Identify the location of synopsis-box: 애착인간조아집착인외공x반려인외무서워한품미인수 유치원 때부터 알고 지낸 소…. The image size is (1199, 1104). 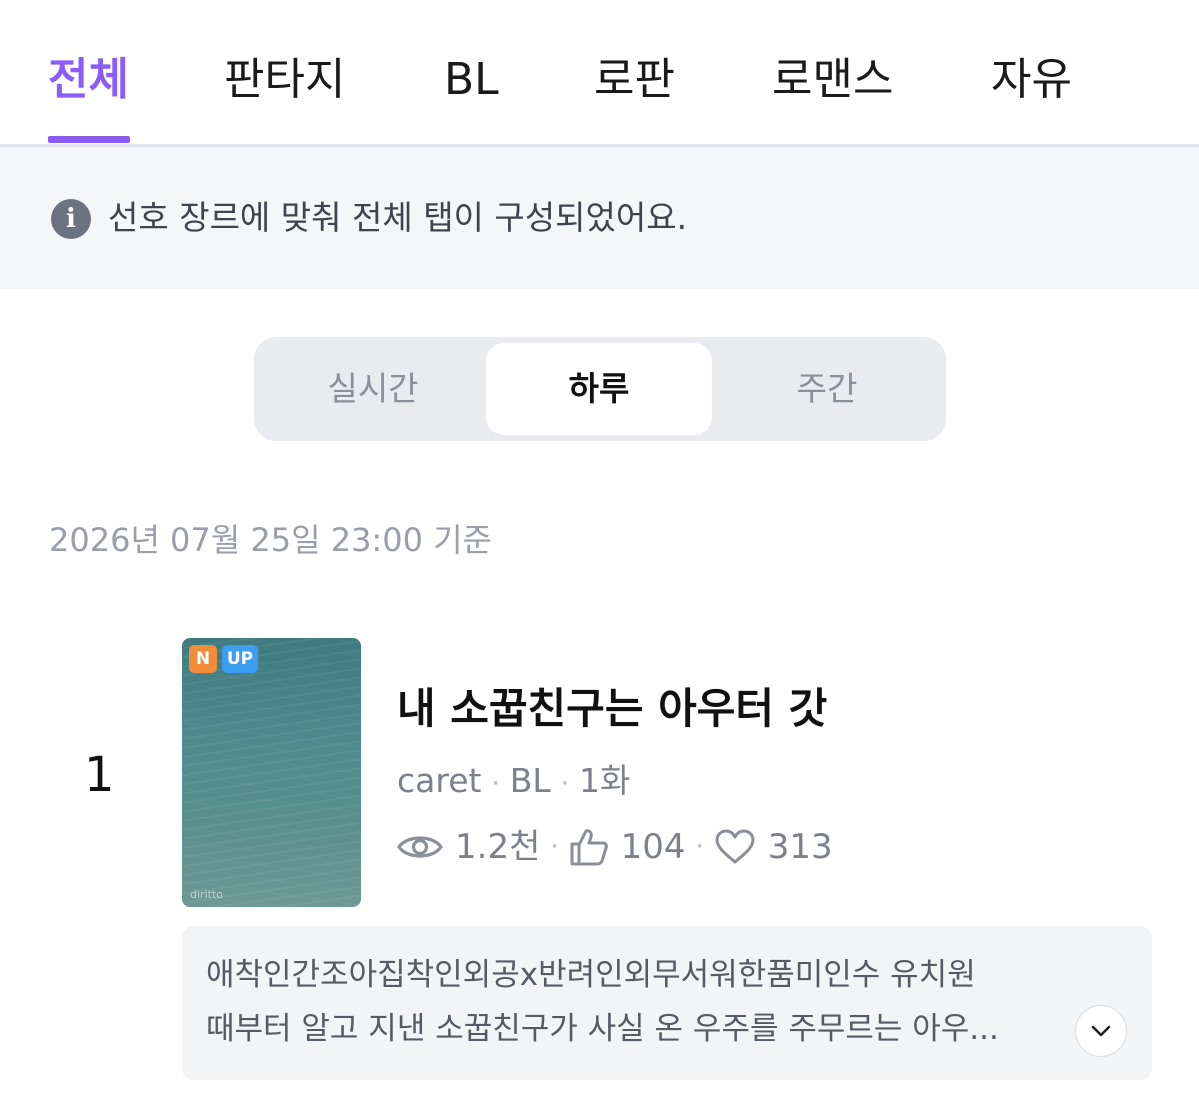
(667, 1003).